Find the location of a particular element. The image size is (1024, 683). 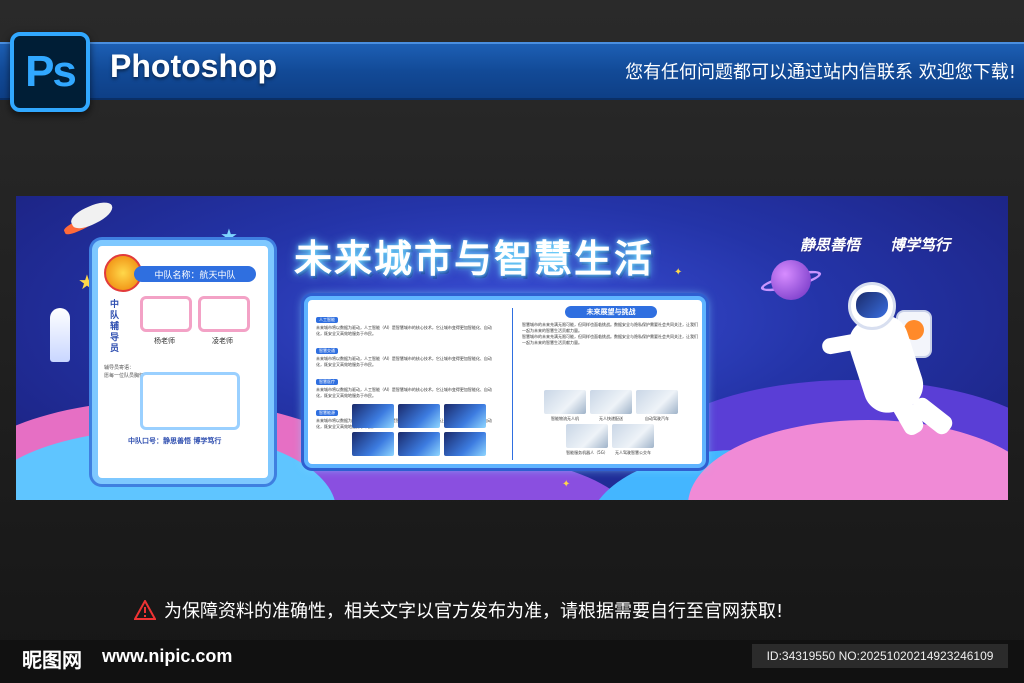

caption-row: 智能服务机器人（5G） 无人驾驶智慧公交车 is located at coordinates (610, 453).